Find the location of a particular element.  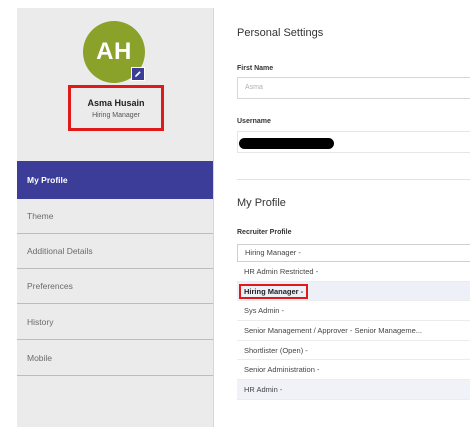

pencil-icon is located at coordinates (138, 74).